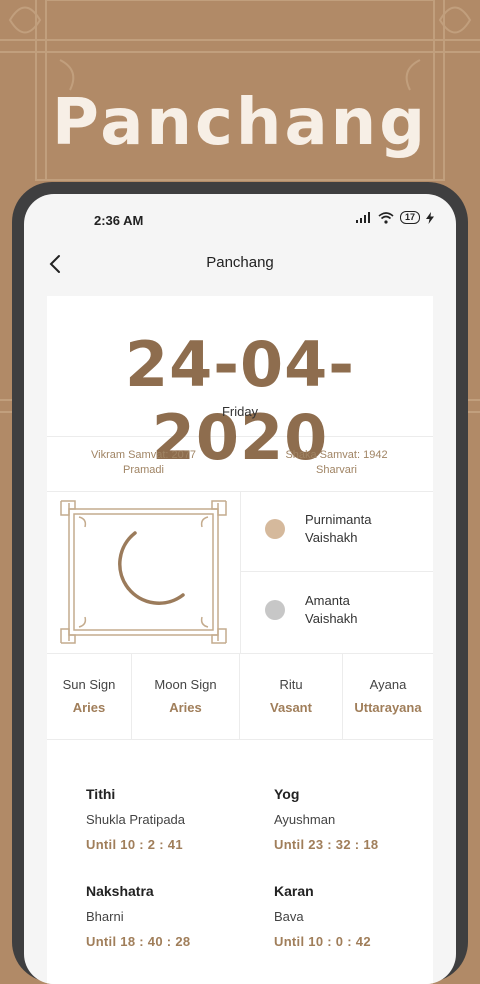 The height and width of the screenshot is (984, 480). I want to click on amanta-dot, so click(275, 610).